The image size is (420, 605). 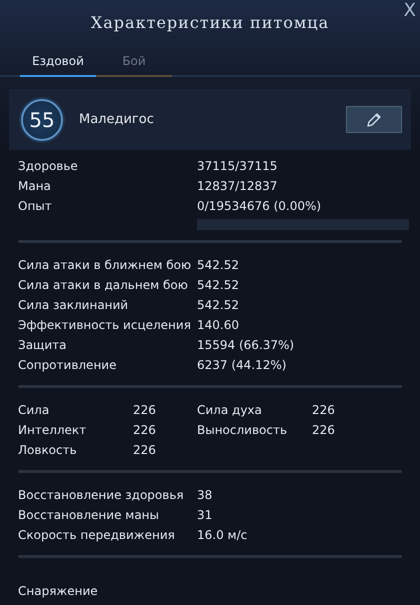 What do you see at coordinates (237, 186) in the screenshot?
I see `stat-value: 12837/12837` at bounding box center [237, 186].